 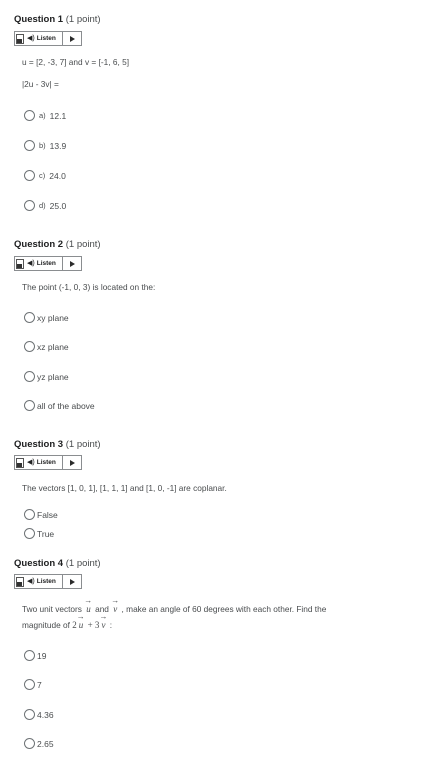 I want to click on answer-option: xy plane, so click(x=46, y=317).